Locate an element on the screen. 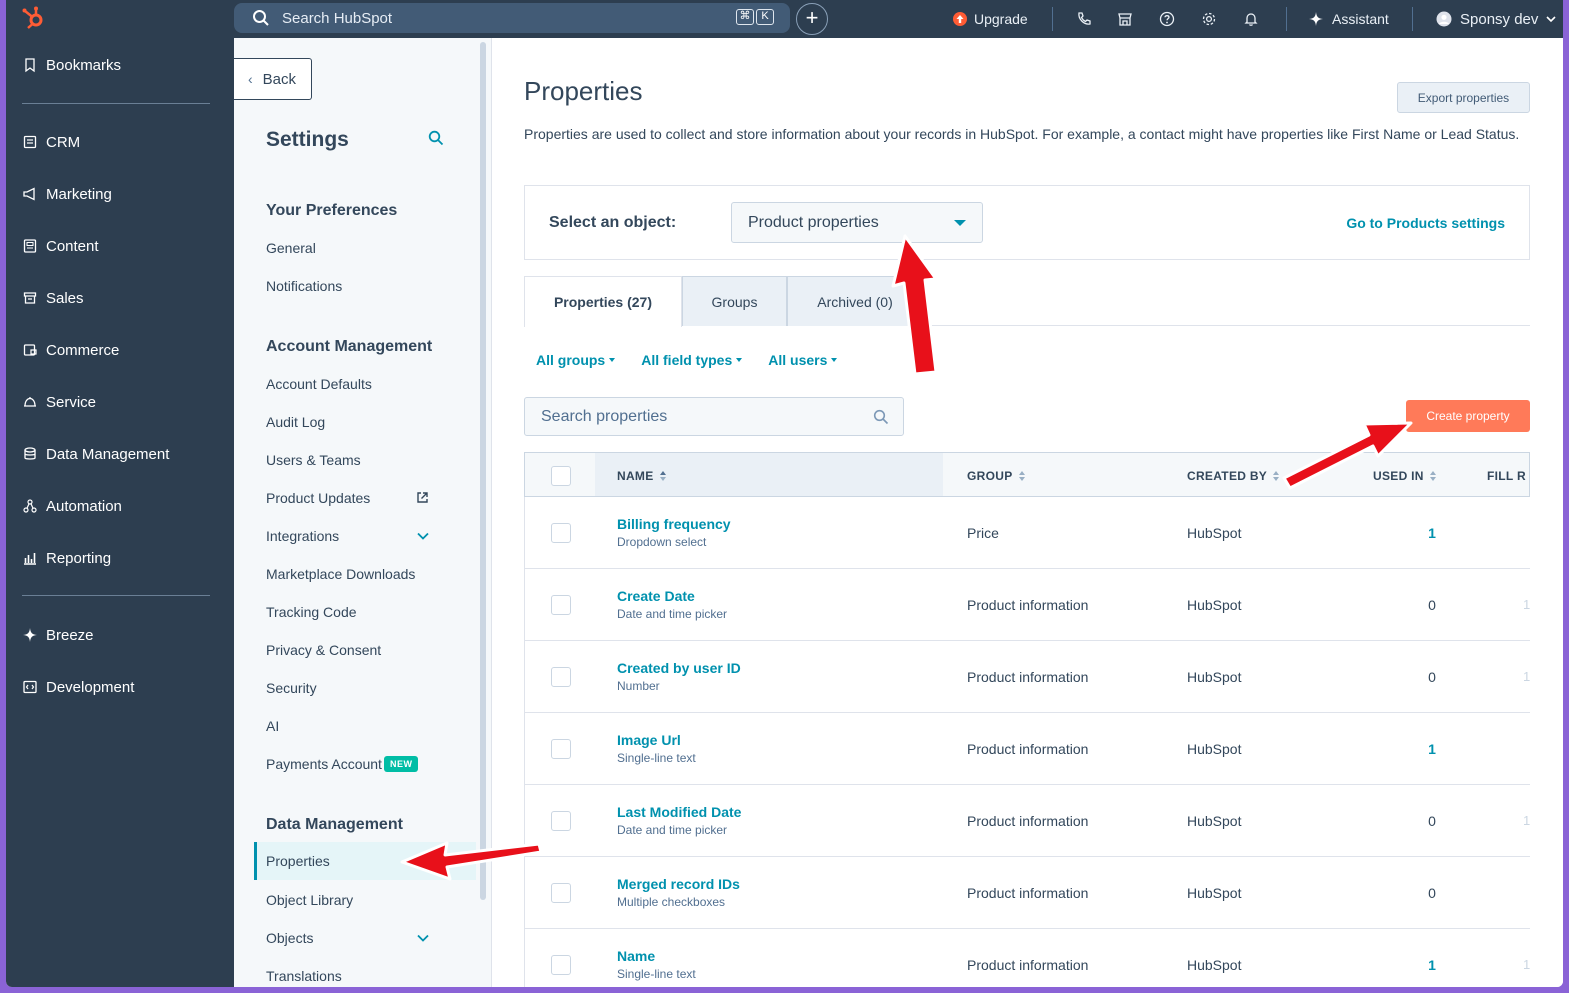  upgrade-button: Upgrade is located at coordinates (990, 19).